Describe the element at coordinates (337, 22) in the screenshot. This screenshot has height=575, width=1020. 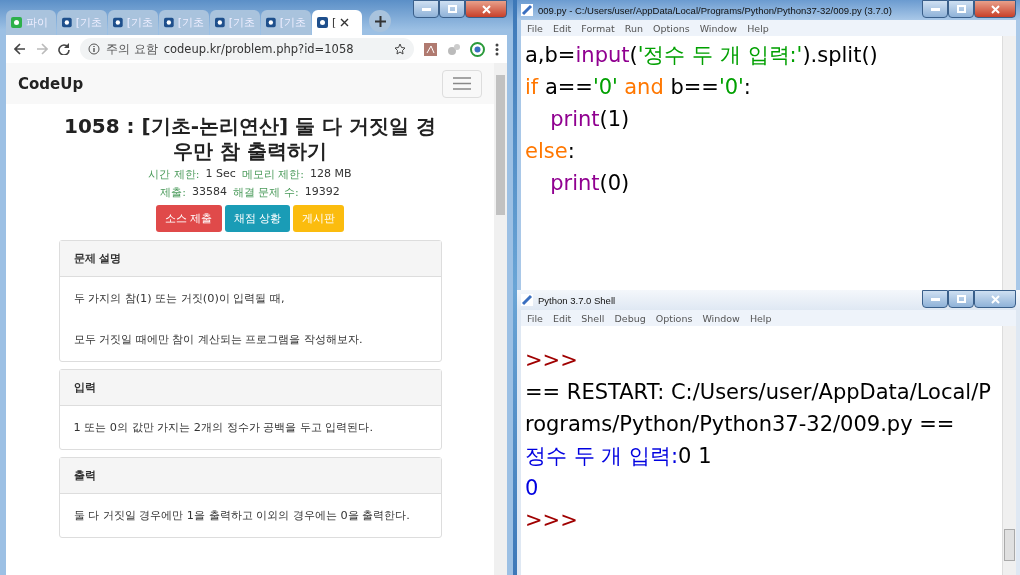
I see `browser-tab: [` at that location.